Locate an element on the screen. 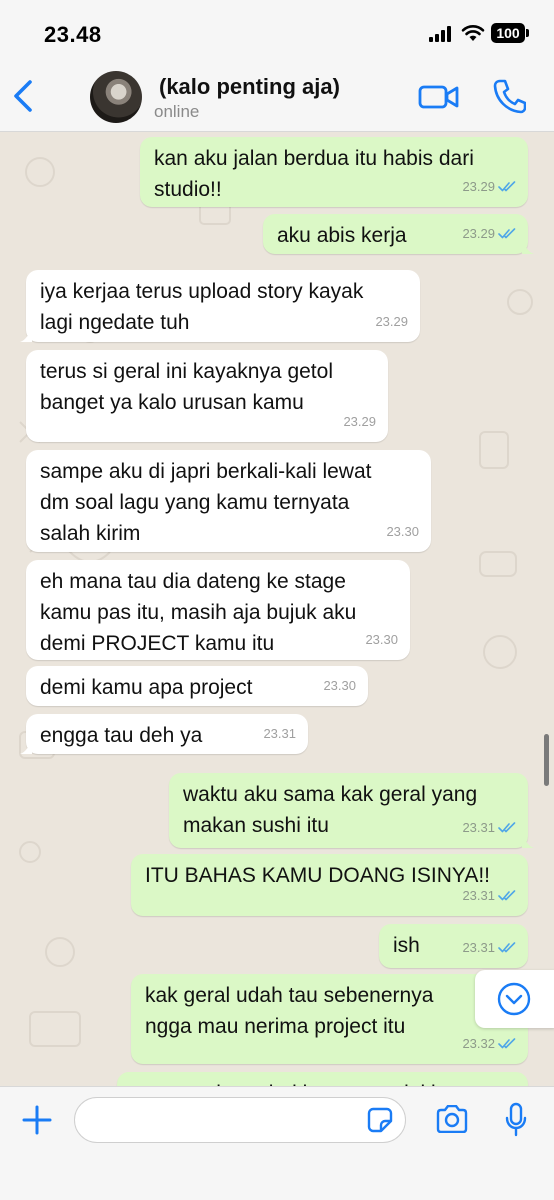 The image size is (554, 1200). phone-call-icon is located at coordinates (509, 96).